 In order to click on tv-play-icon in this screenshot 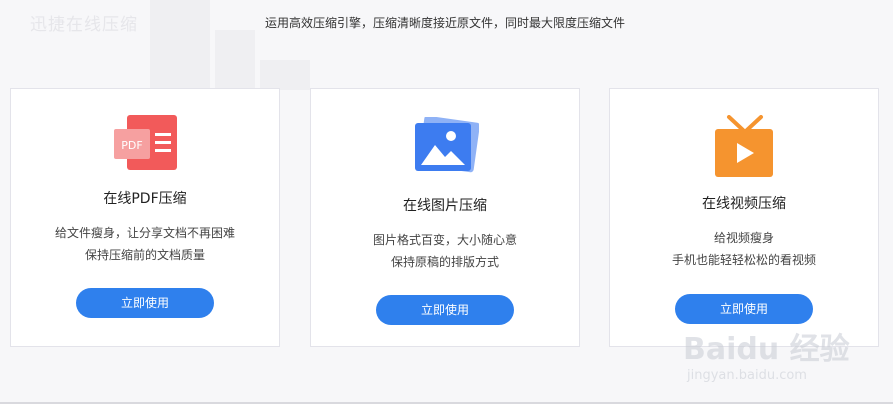, I will do `click(744, 147)`.